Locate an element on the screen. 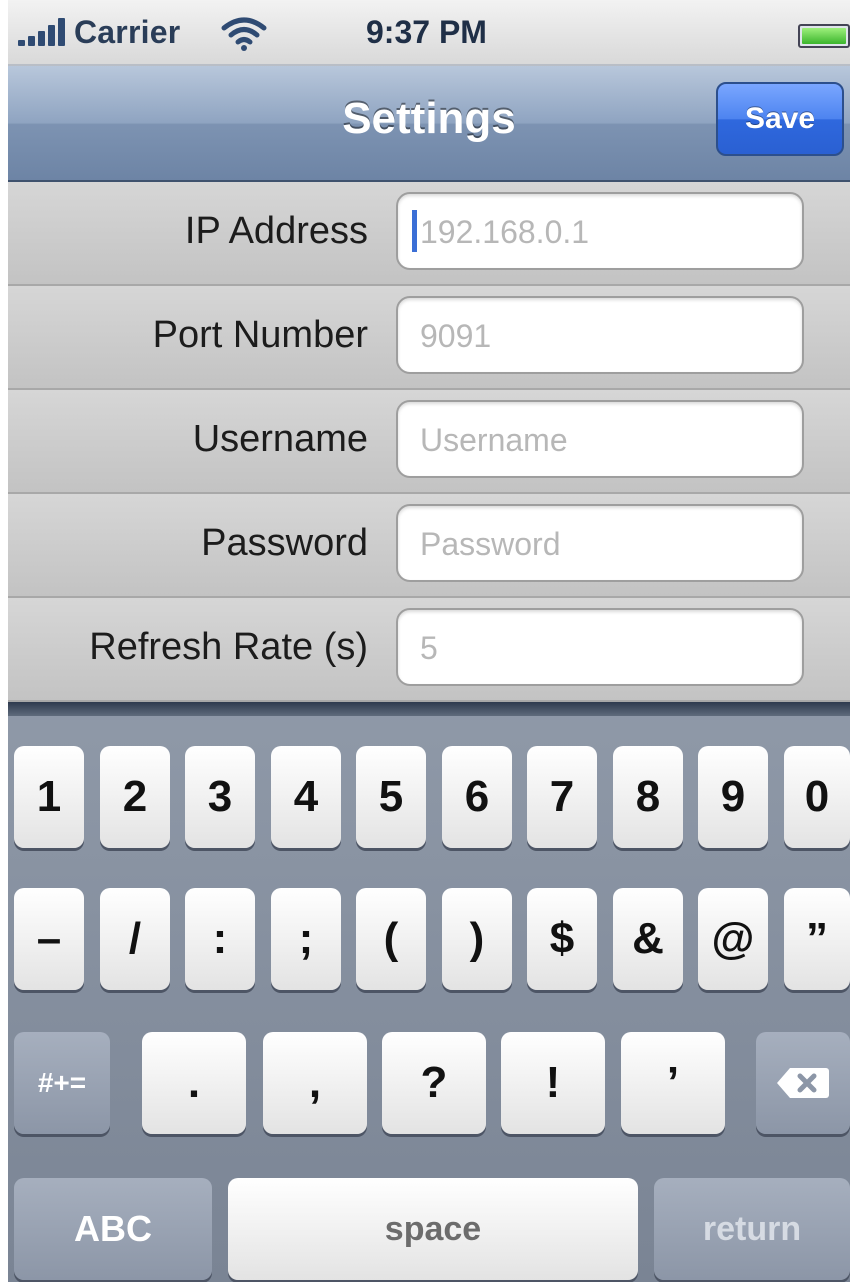 The width and height of the screenshot is (850, 1282). carrier-name: Carrier is located at coordinates (127, 32).